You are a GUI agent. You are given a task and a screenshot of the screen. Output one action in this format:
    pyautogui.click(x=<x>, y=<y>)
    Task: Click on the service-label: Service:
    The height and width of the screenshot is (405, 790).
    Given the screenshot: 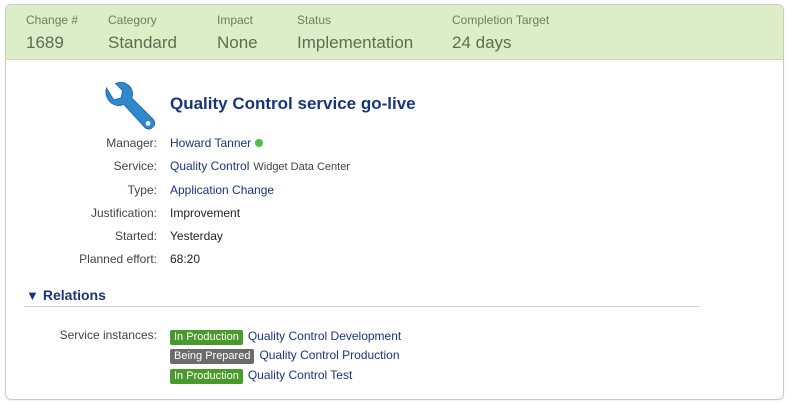 What is the action you would take?
    pyautogui.click(x=135, y=166)
    